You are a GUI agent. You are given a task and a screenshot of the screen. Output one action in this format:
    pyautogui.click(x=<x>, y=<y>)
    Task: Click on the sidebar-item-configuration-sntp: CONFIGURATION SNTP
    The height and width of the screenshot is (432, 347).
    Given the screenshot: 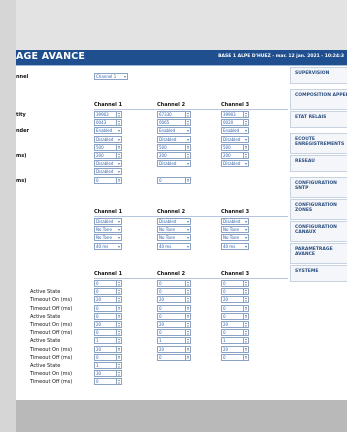 What is the action you would take?
    pyautogui.click(x=318, y=187)
    